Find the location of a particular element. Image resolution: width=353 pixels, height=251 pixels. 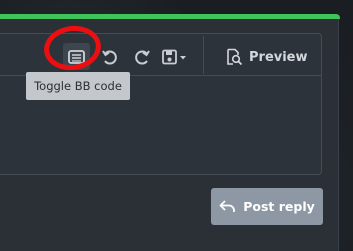

undo-icon is located at coordinates (109, 57).